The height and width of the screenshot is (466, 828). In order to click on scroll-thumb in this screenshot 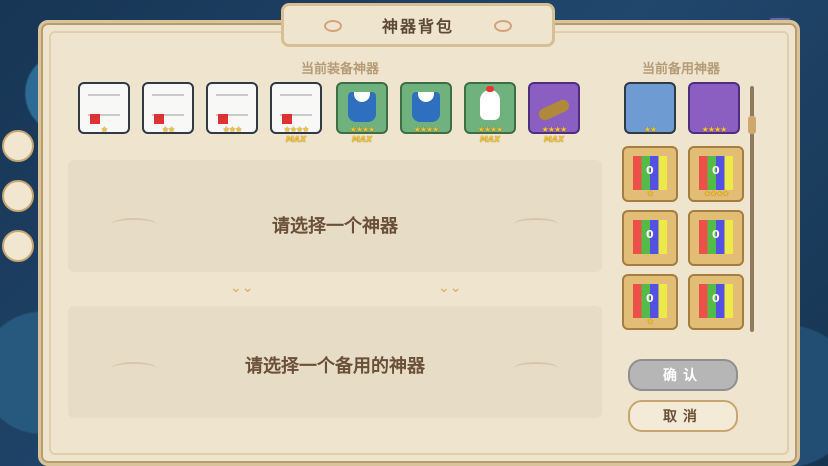, I will do `click(752, 125)`.